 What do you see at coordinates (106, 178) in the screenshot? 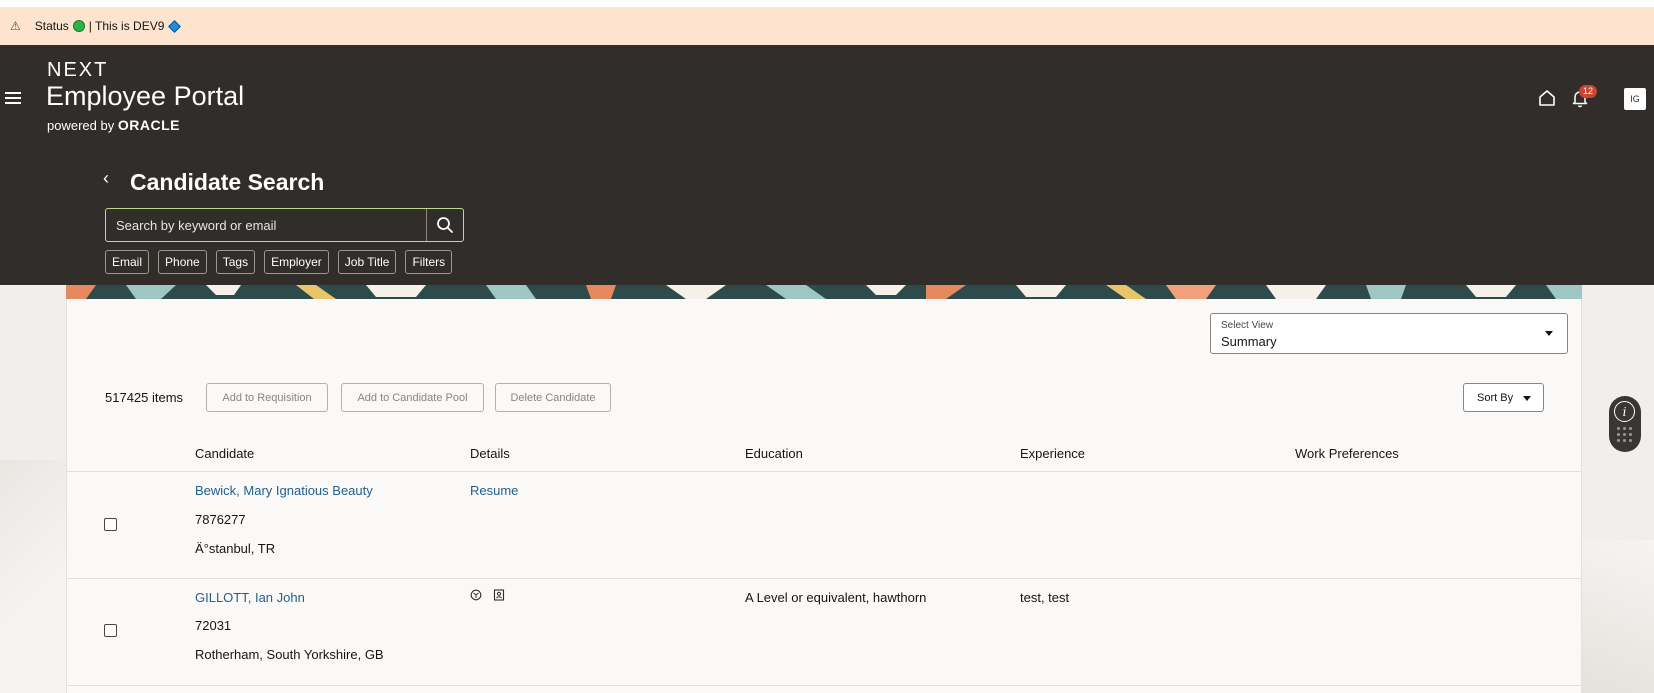
I see `back-chevron-icon: ‹` at bounding box center [106, 178].